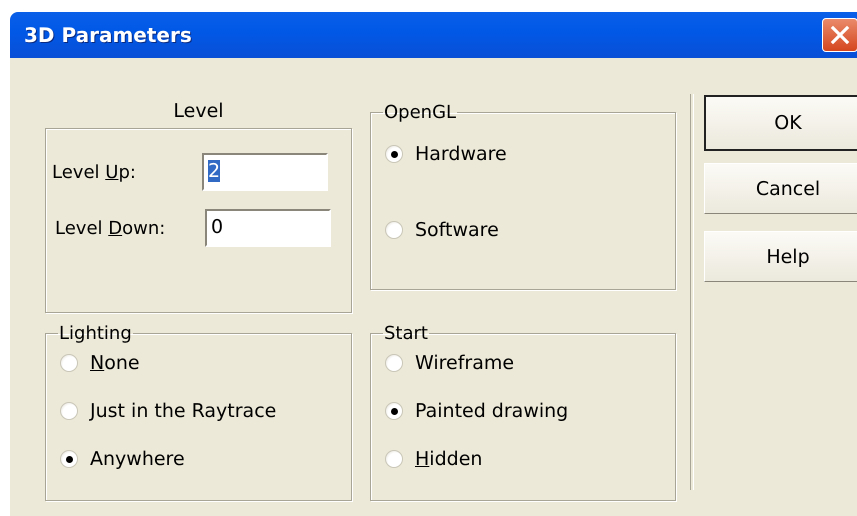 The height and width of the screenshot is (516, 857). I want to click on close-button, so click(839, 35).